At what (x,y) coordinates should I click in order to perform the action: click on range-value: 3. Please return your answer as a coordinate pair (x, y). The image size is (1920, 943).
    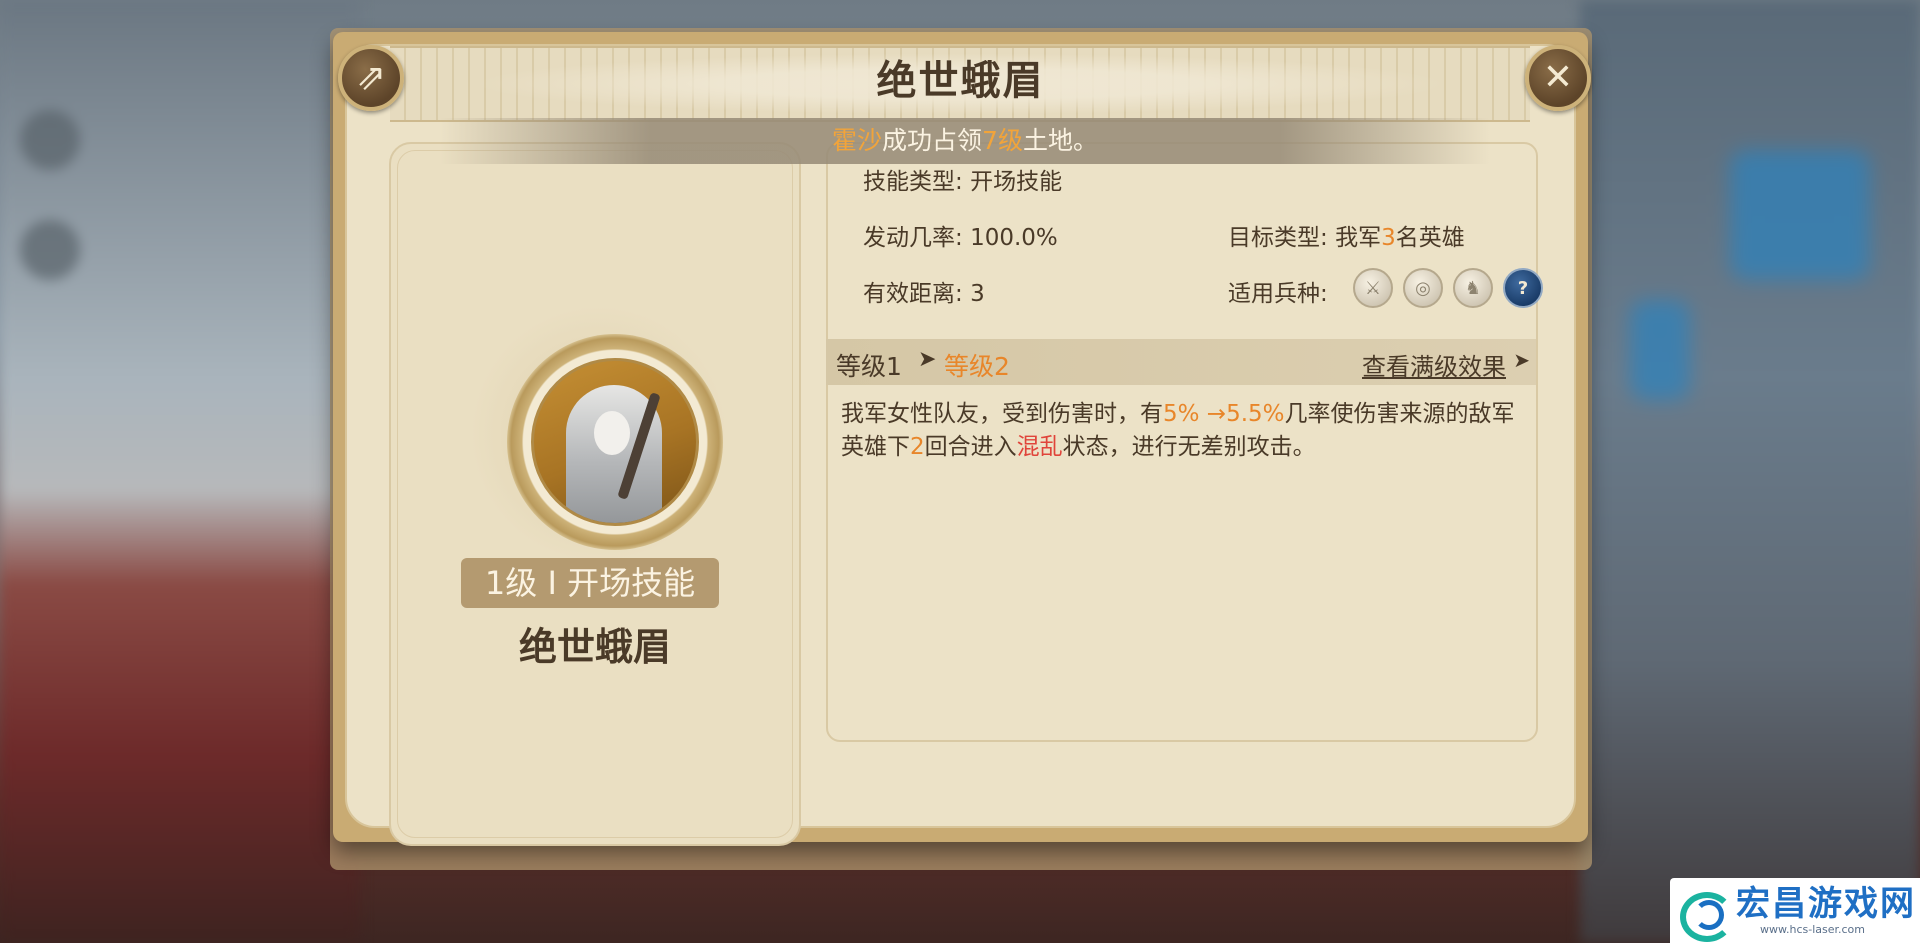
    Looking at the image, I should click on (977, 294).